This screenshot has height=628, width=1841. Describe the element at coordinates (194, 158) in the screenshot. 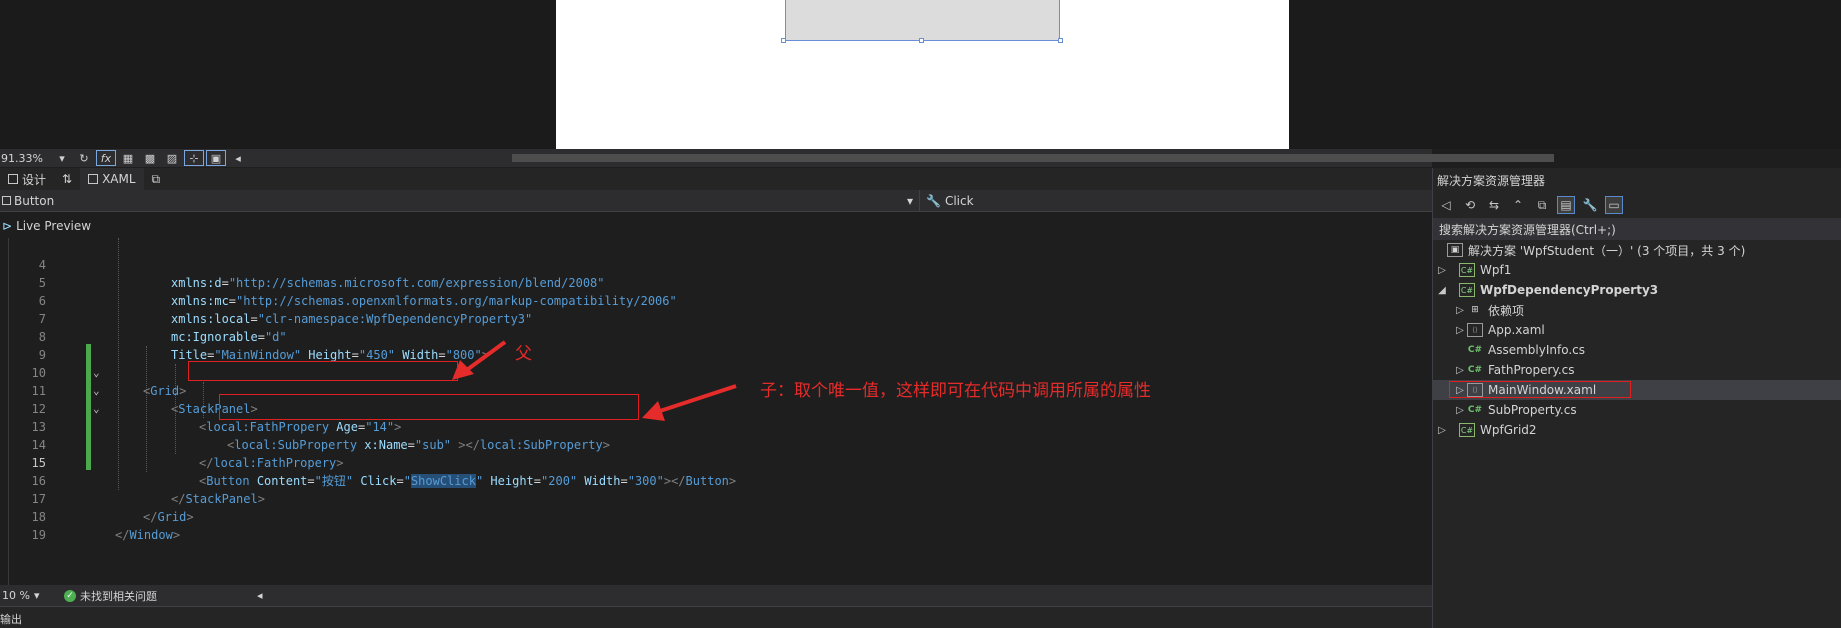

I see `snap-lines-icon: ⊹` at that location.